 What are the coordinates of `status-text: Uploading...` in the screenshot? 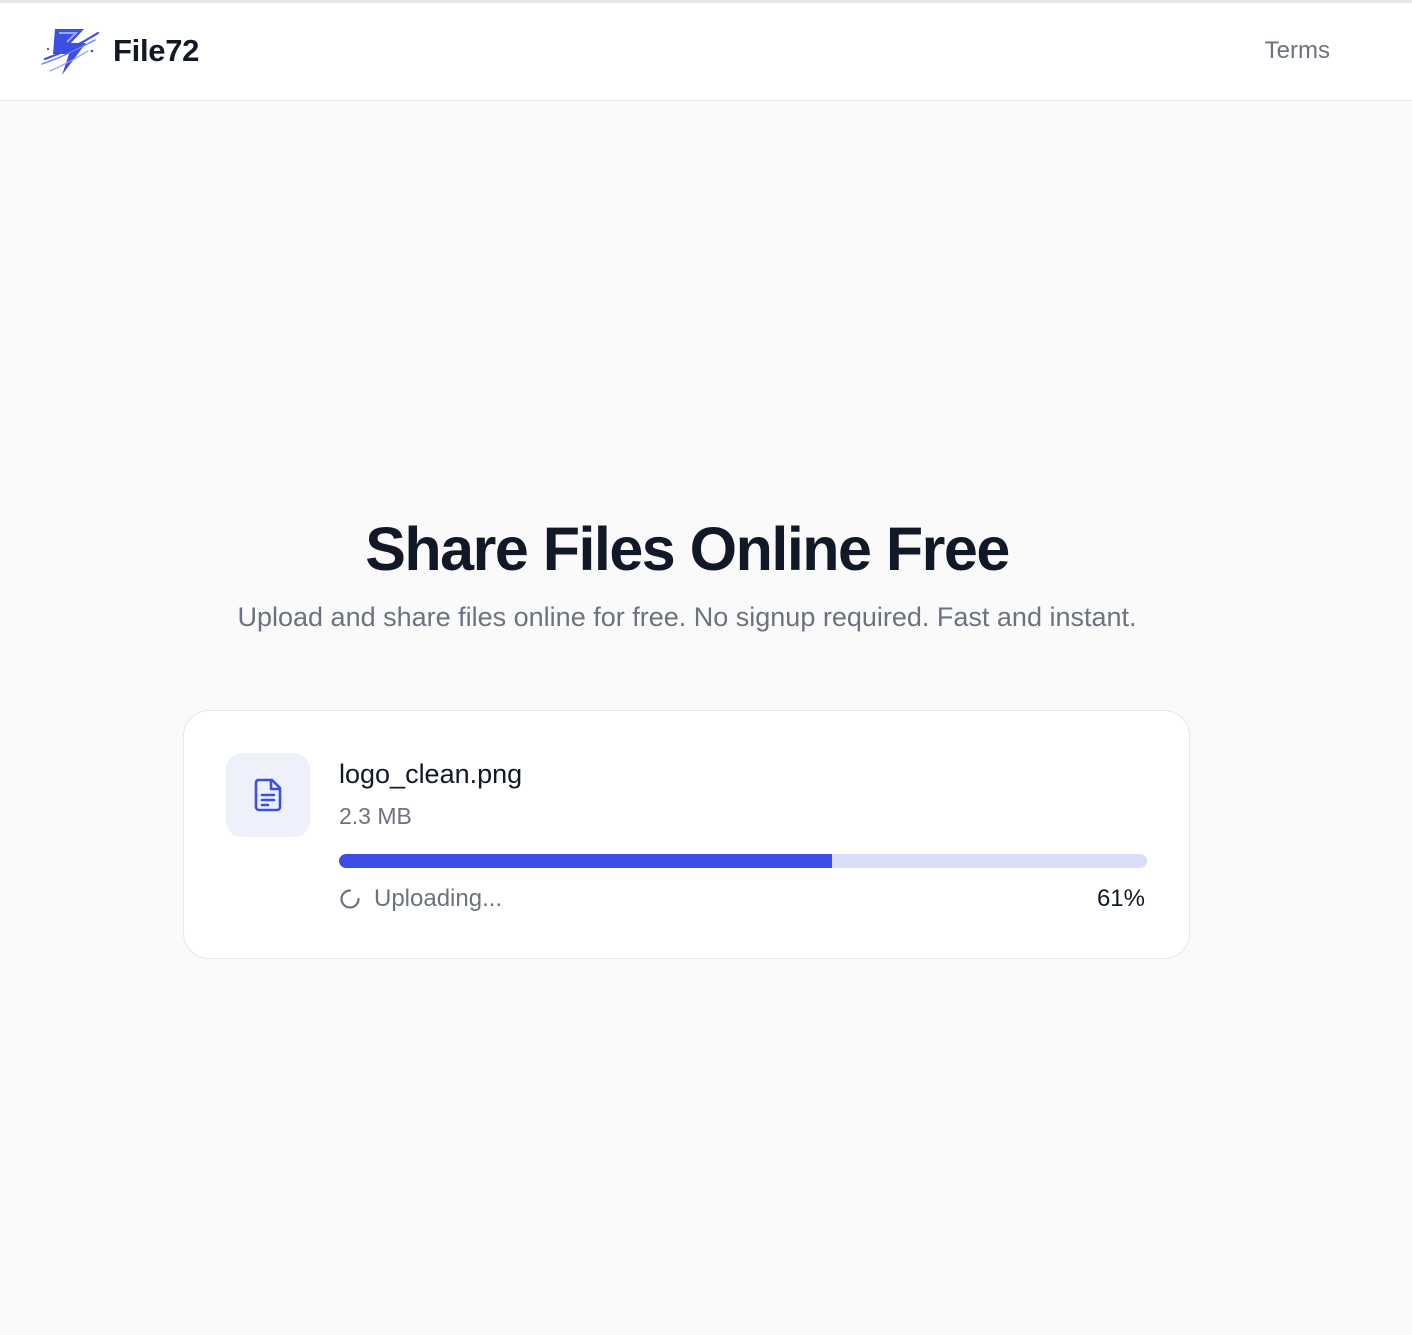 It's located at (438, 898).